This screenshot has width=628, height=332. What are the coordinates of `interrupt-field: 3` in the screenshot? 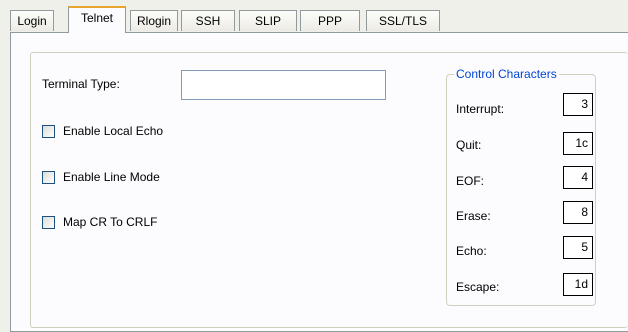 It's located at (578, 104).